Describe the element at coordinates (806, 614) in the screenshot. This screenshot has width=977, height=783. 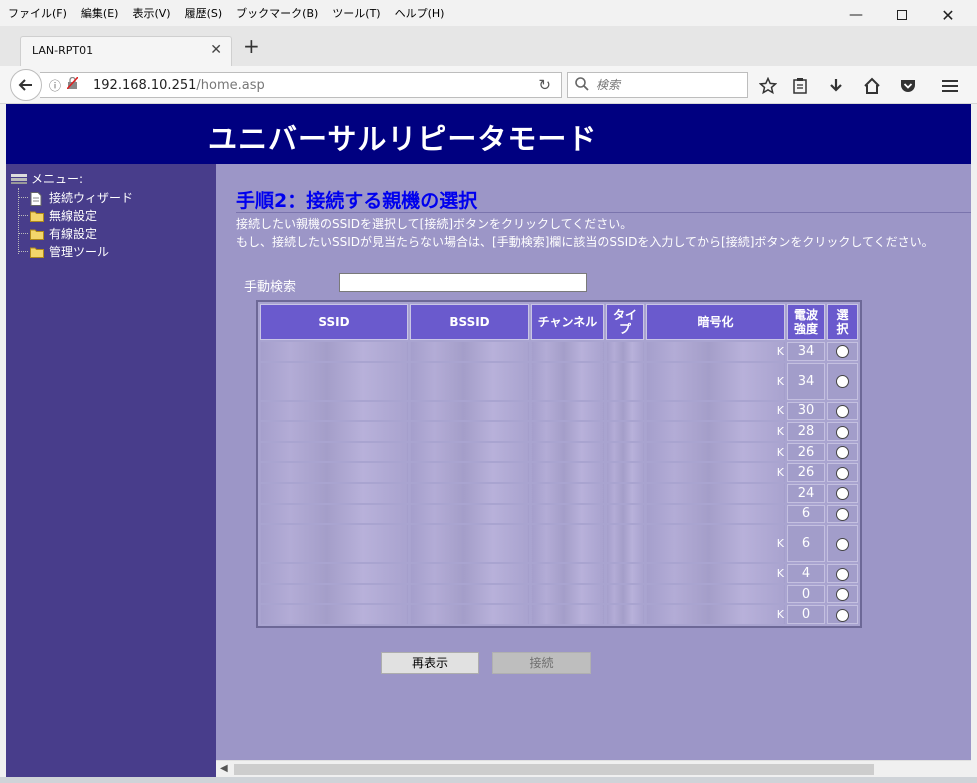
I see `signal-cell: 0` at that location.